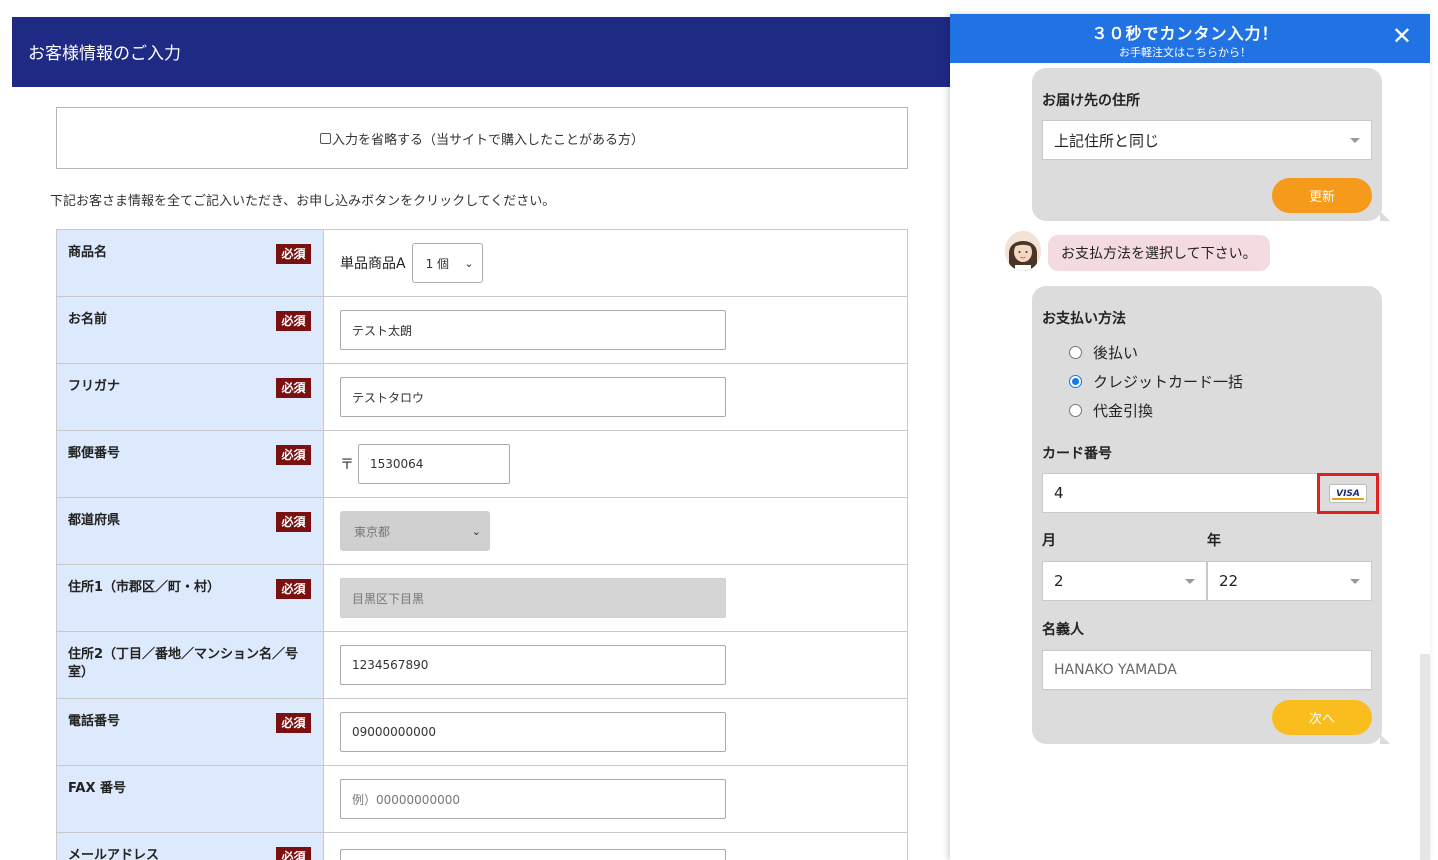 Image resolution: width=1438 pixels, height=860 pixels. What do you see at coordinates (1322, 195) in the screenshot?
I see `update-button: 更新` at bounding box center [1322, 195].